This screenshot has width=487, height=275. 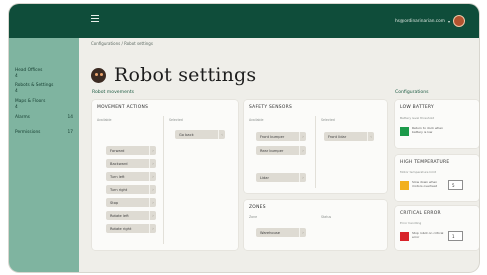 What do you see at coordinates (44, 117) in the screenshot?
I see `sidebar-item-alarms: Alarms 14` at bounding box center [44, 117].